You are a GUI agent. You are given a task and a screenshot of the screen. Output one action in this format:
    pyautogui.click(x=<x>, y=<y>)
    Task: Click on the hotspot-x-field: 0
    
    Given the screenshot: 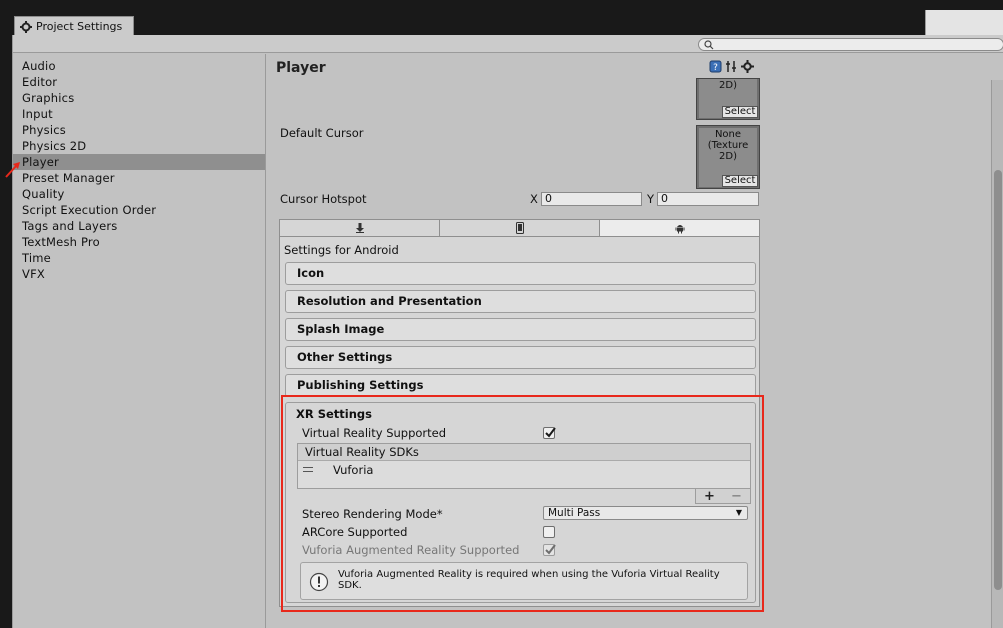 What is the action you would take?
    pyautogui.click(x=591, y=199)
    